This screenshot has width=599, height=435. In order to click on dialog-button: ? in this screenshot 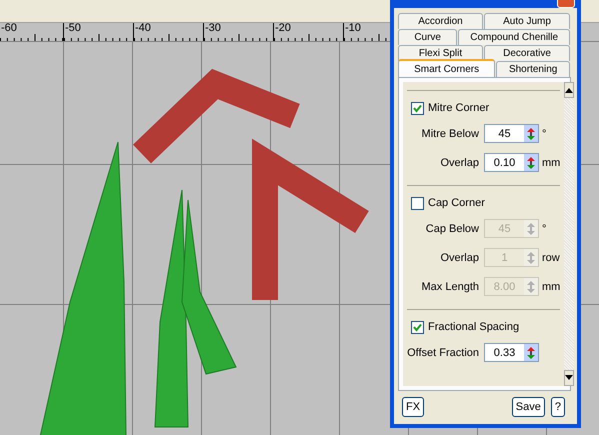, I will do `click(557, 407)`.